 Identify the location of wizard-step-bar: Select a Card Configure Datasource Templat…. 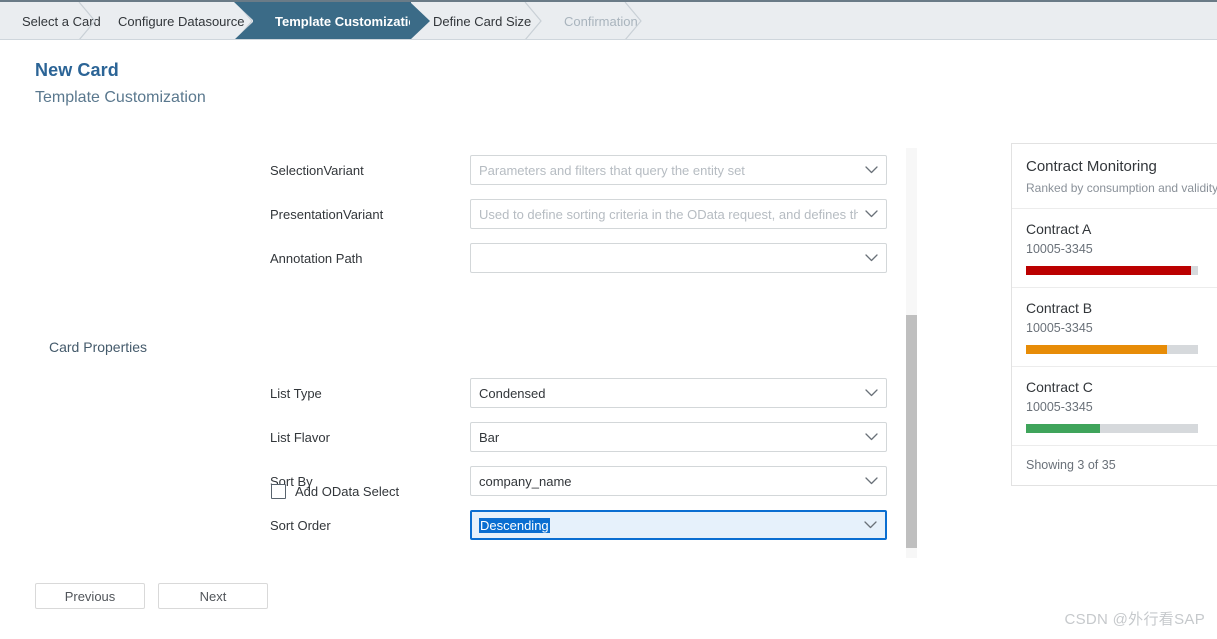
(608, 21).